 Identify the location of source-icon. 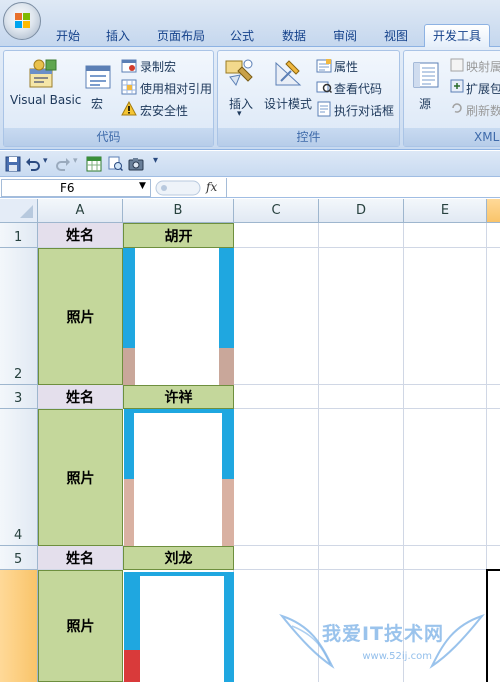
(426, 75).